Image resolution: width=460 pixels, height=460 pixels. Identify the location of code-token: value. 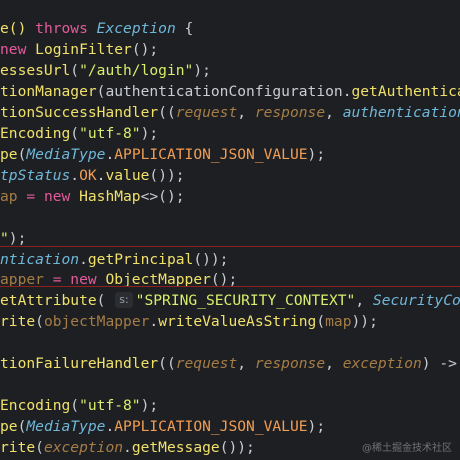
(127, 175).